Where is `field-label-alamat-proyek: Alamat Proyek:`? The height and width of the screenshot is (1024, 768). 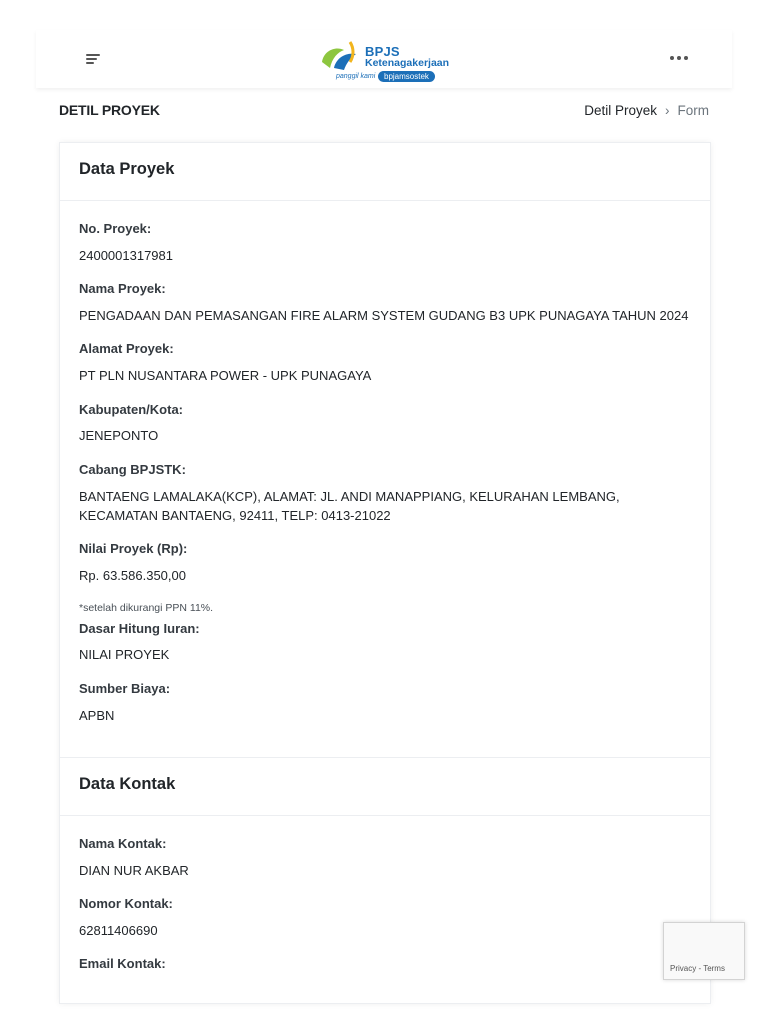 field-label-alamat-proyek: Alamat Proyek: is located at coordinates (126, 348).